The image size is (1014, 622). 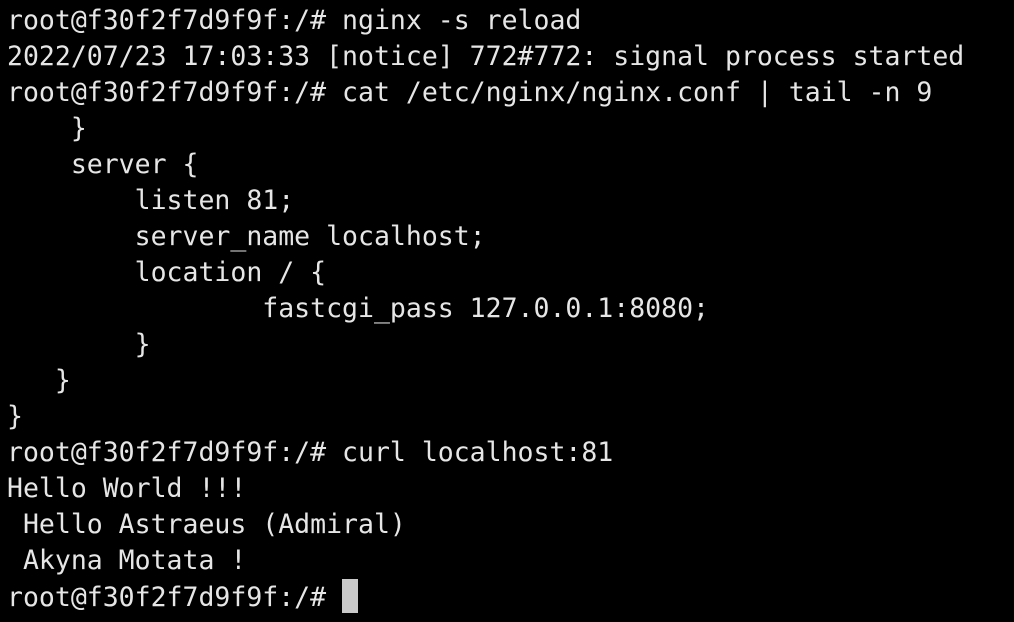 I want to click on terminal-line: server {, so click(x=103, y=164).